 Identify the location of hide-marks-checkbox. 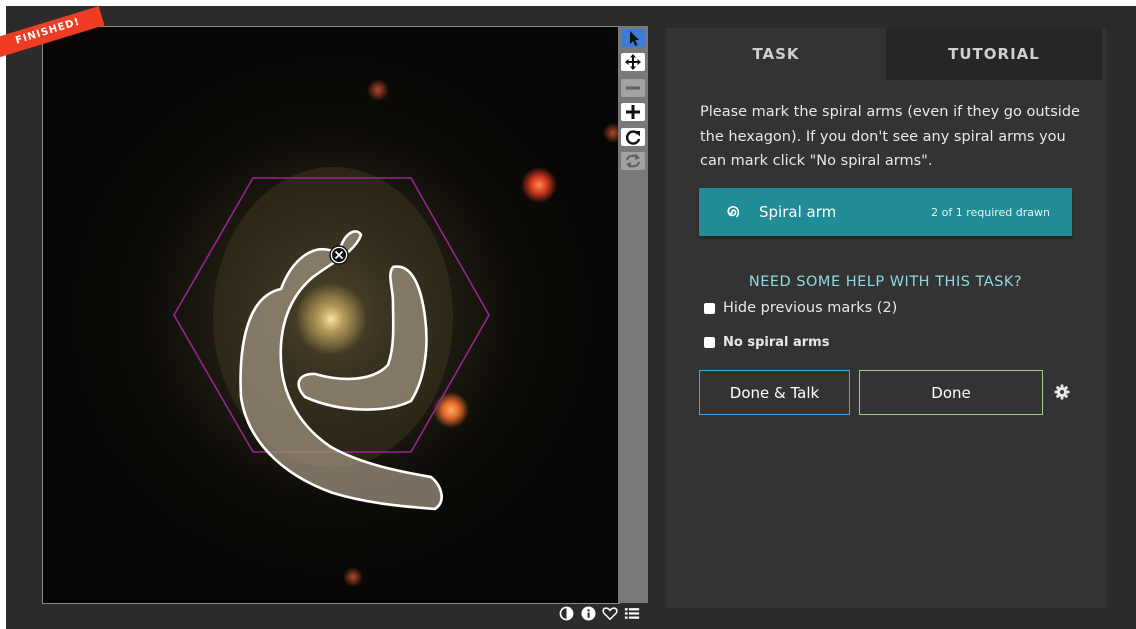
(709, 308).